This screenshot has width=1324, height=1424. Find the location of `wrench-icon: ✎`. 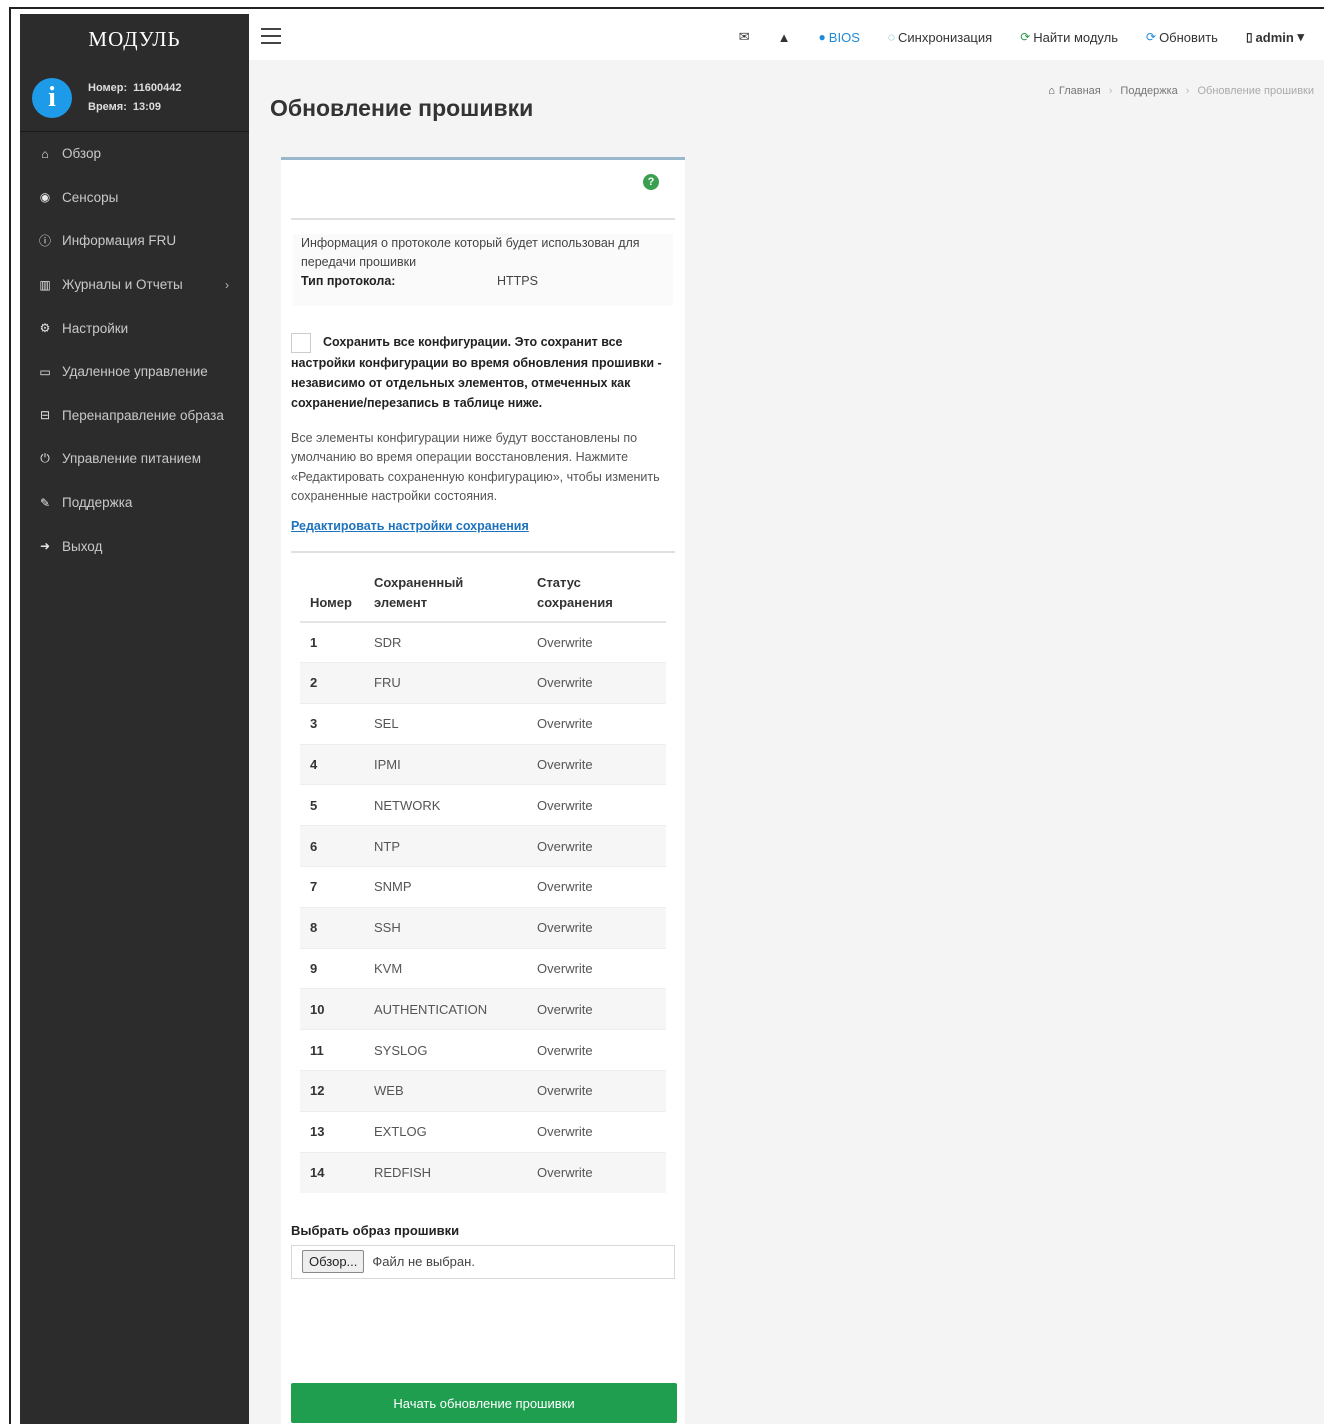

wrench-icon: ✎ is located at coordinates (45, 502).